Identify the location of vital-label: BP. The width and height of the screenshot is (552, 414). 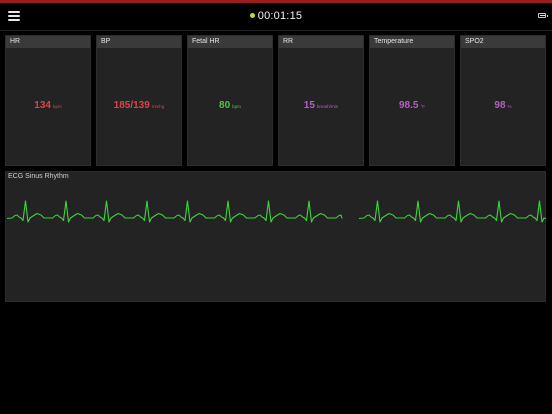
(139, 42).